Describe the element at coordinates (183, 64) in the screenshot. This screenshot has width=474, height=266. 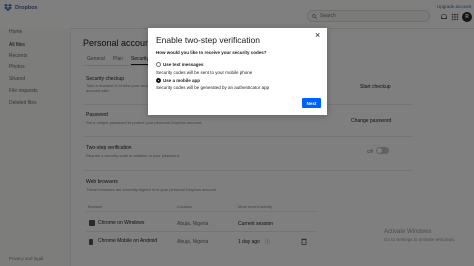
I see `option-label: Use text messages` at that location.